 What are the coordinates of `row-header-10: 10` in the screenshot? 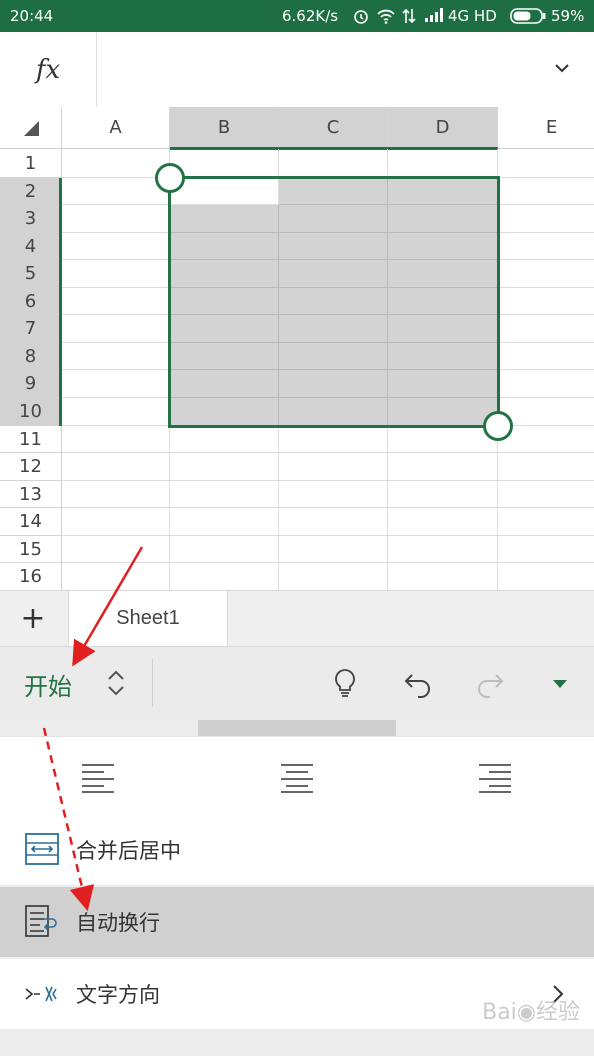 It's located at (31, 412).